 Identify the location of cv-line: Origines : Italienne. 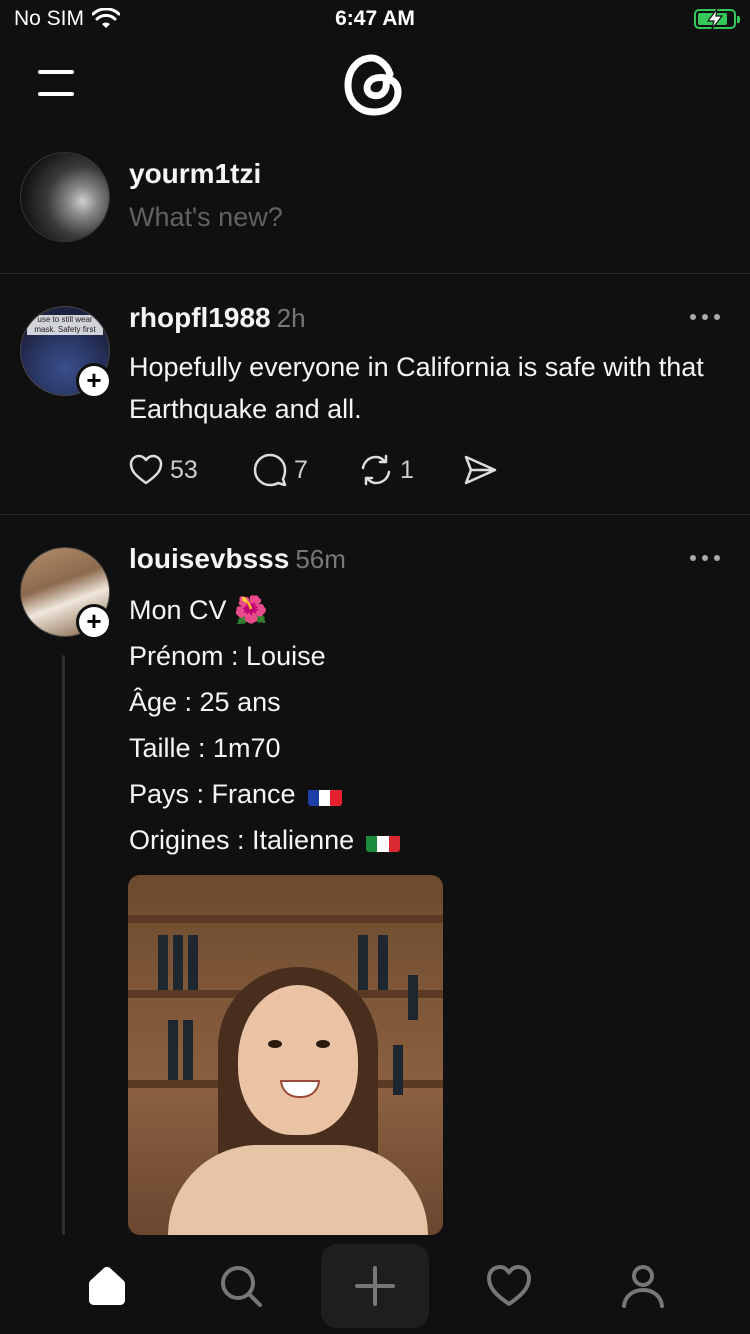
(429, 840).